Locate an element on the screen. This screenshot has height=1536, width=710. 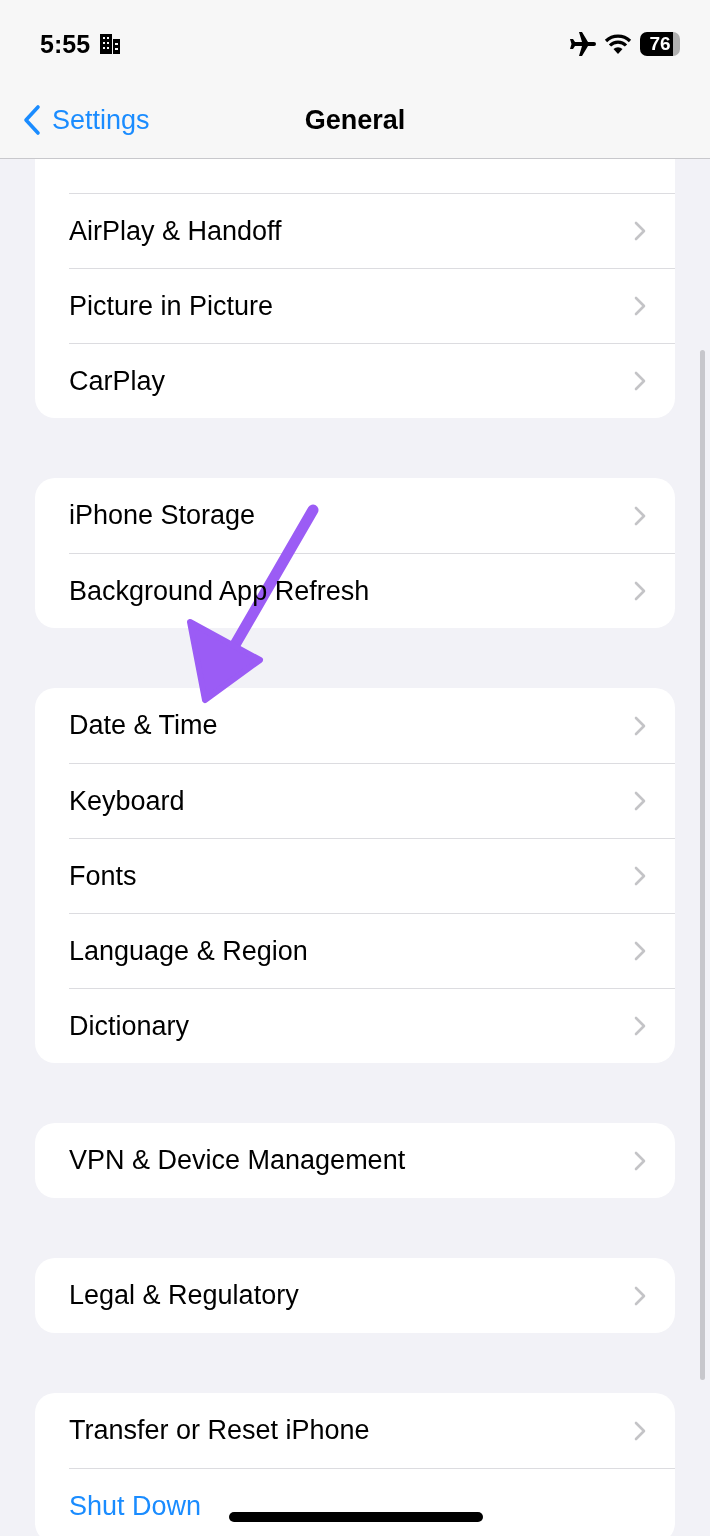
battery-icon: 76 is located at coordinates (660, 44).